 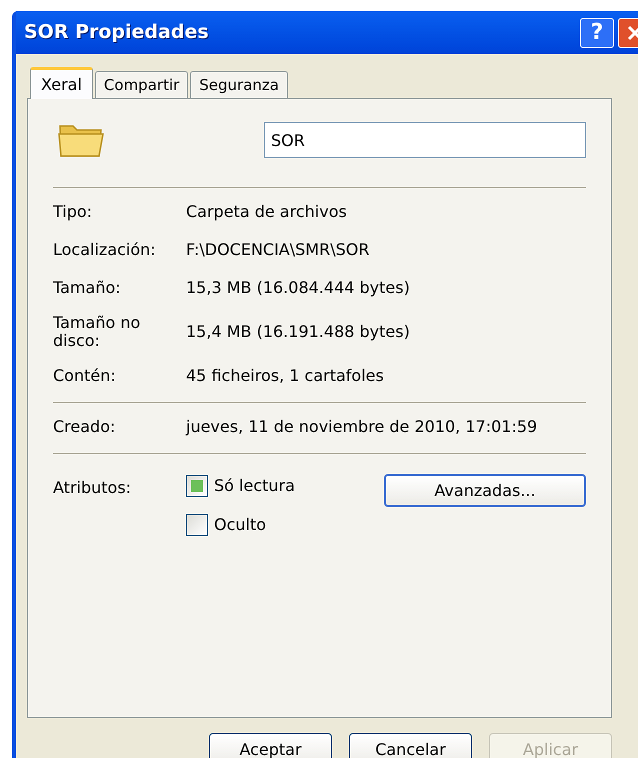 What do you see at coordinates (73, 212) in the screenshot?
I see `property-label: Tipo:` at bounding box center [73, 212].